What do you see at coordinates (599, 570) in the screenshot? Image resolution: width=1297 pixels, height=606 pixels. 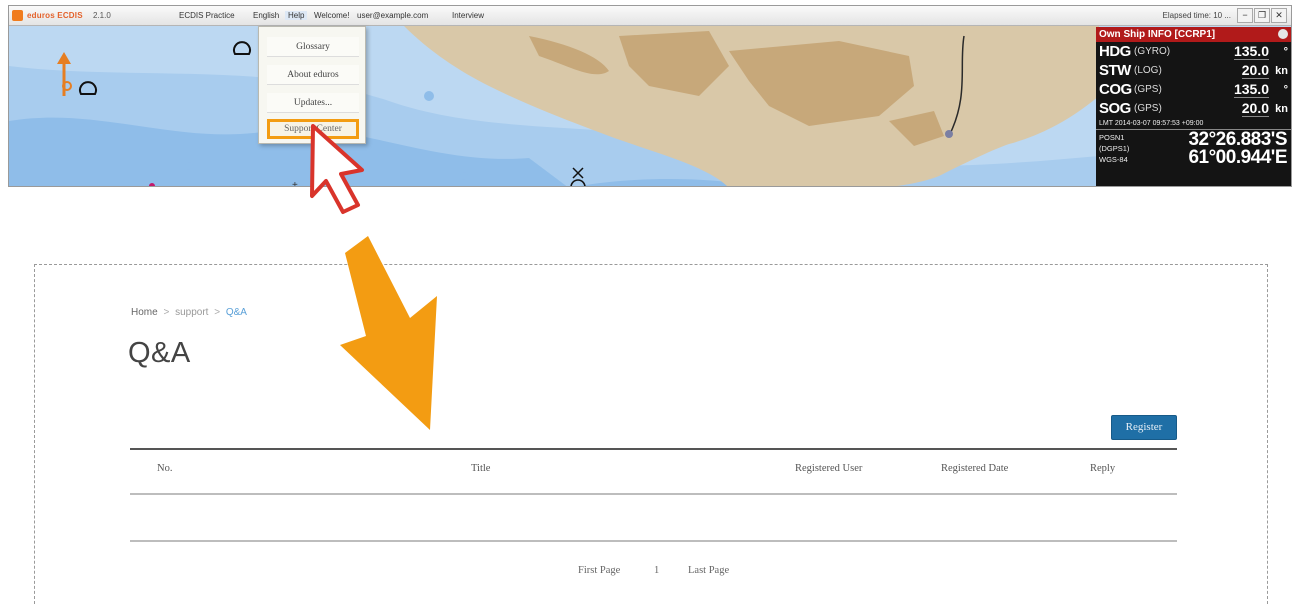 I see `pager-first-page: First Page` at bounding box center [599, 570].